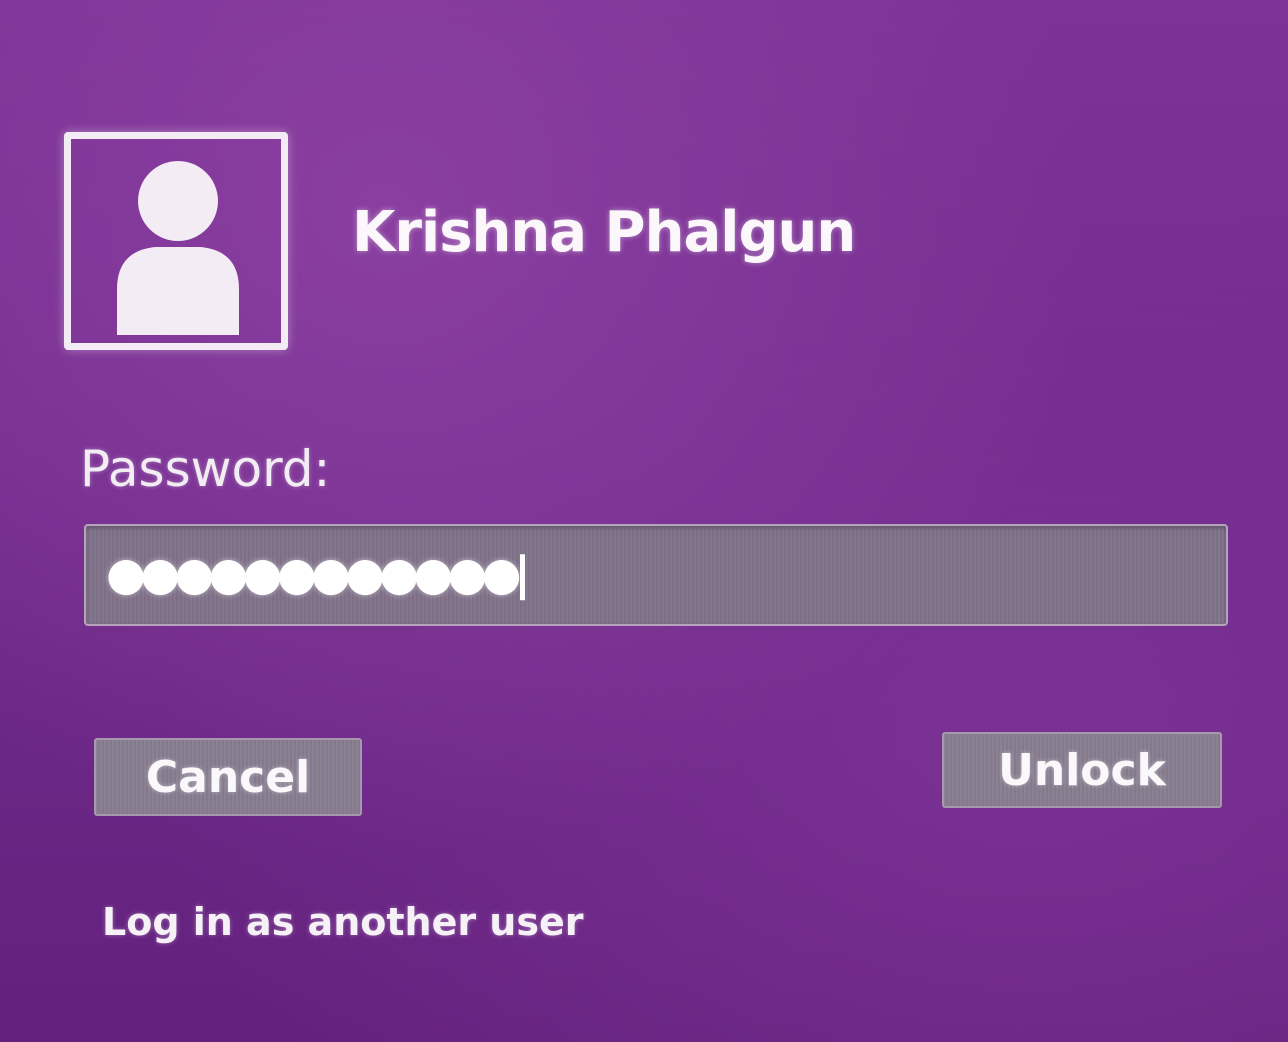 This screenshot has width=1288, height=1042. Describe the element at coordinates (205, 469) in the screenshot. I see `password-label: Password:` at that location.